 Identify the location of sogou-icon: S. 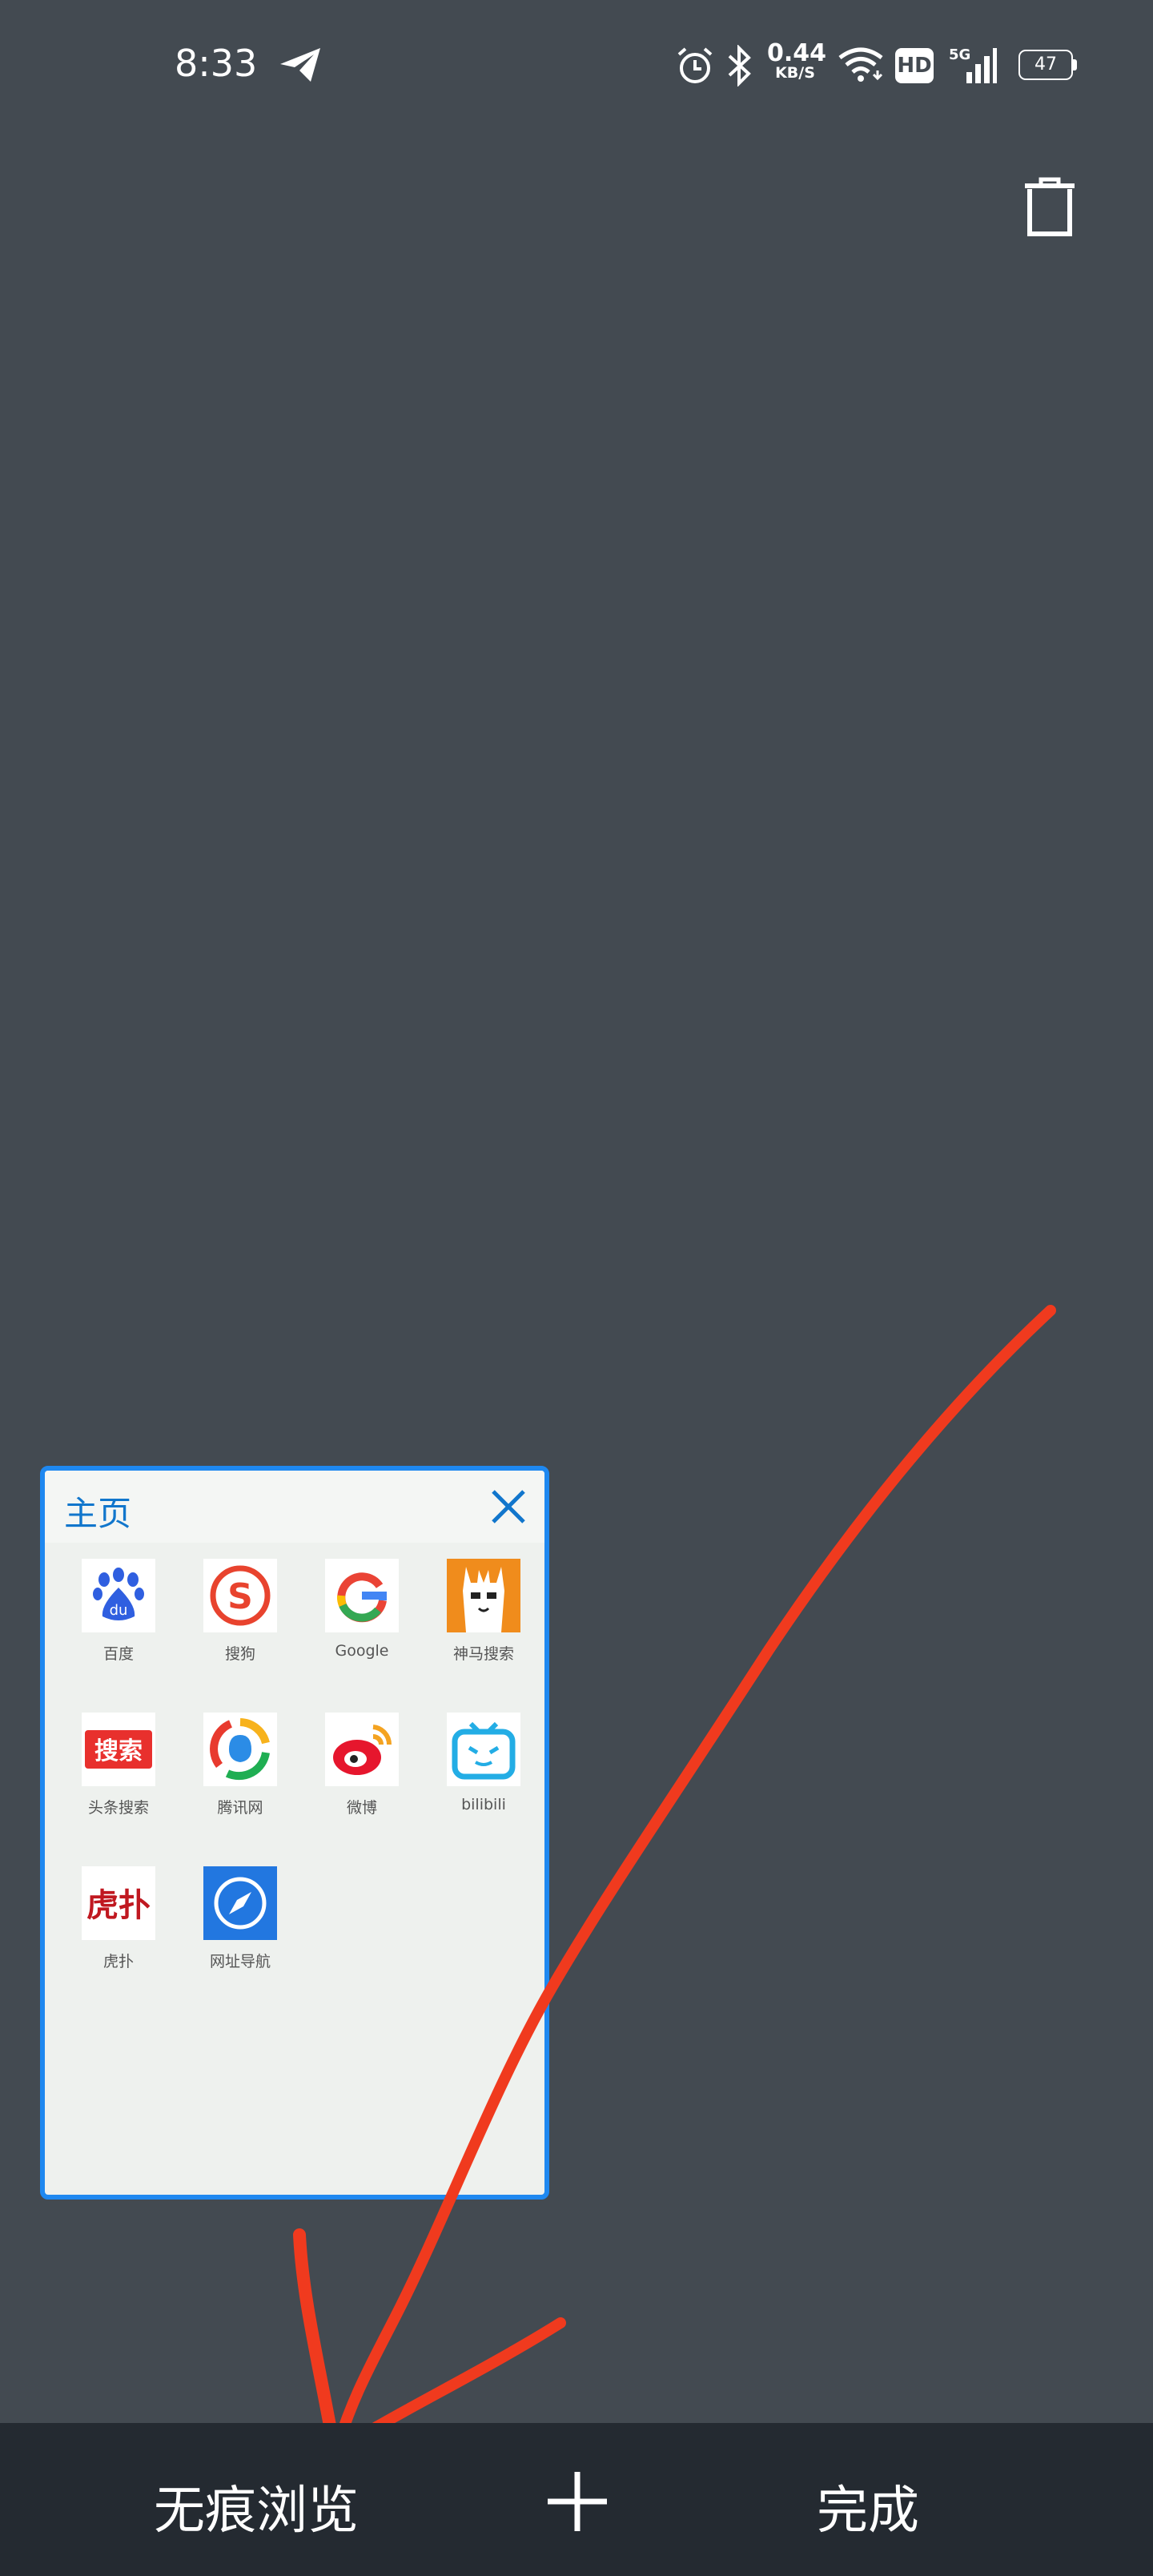
(240, 1596).